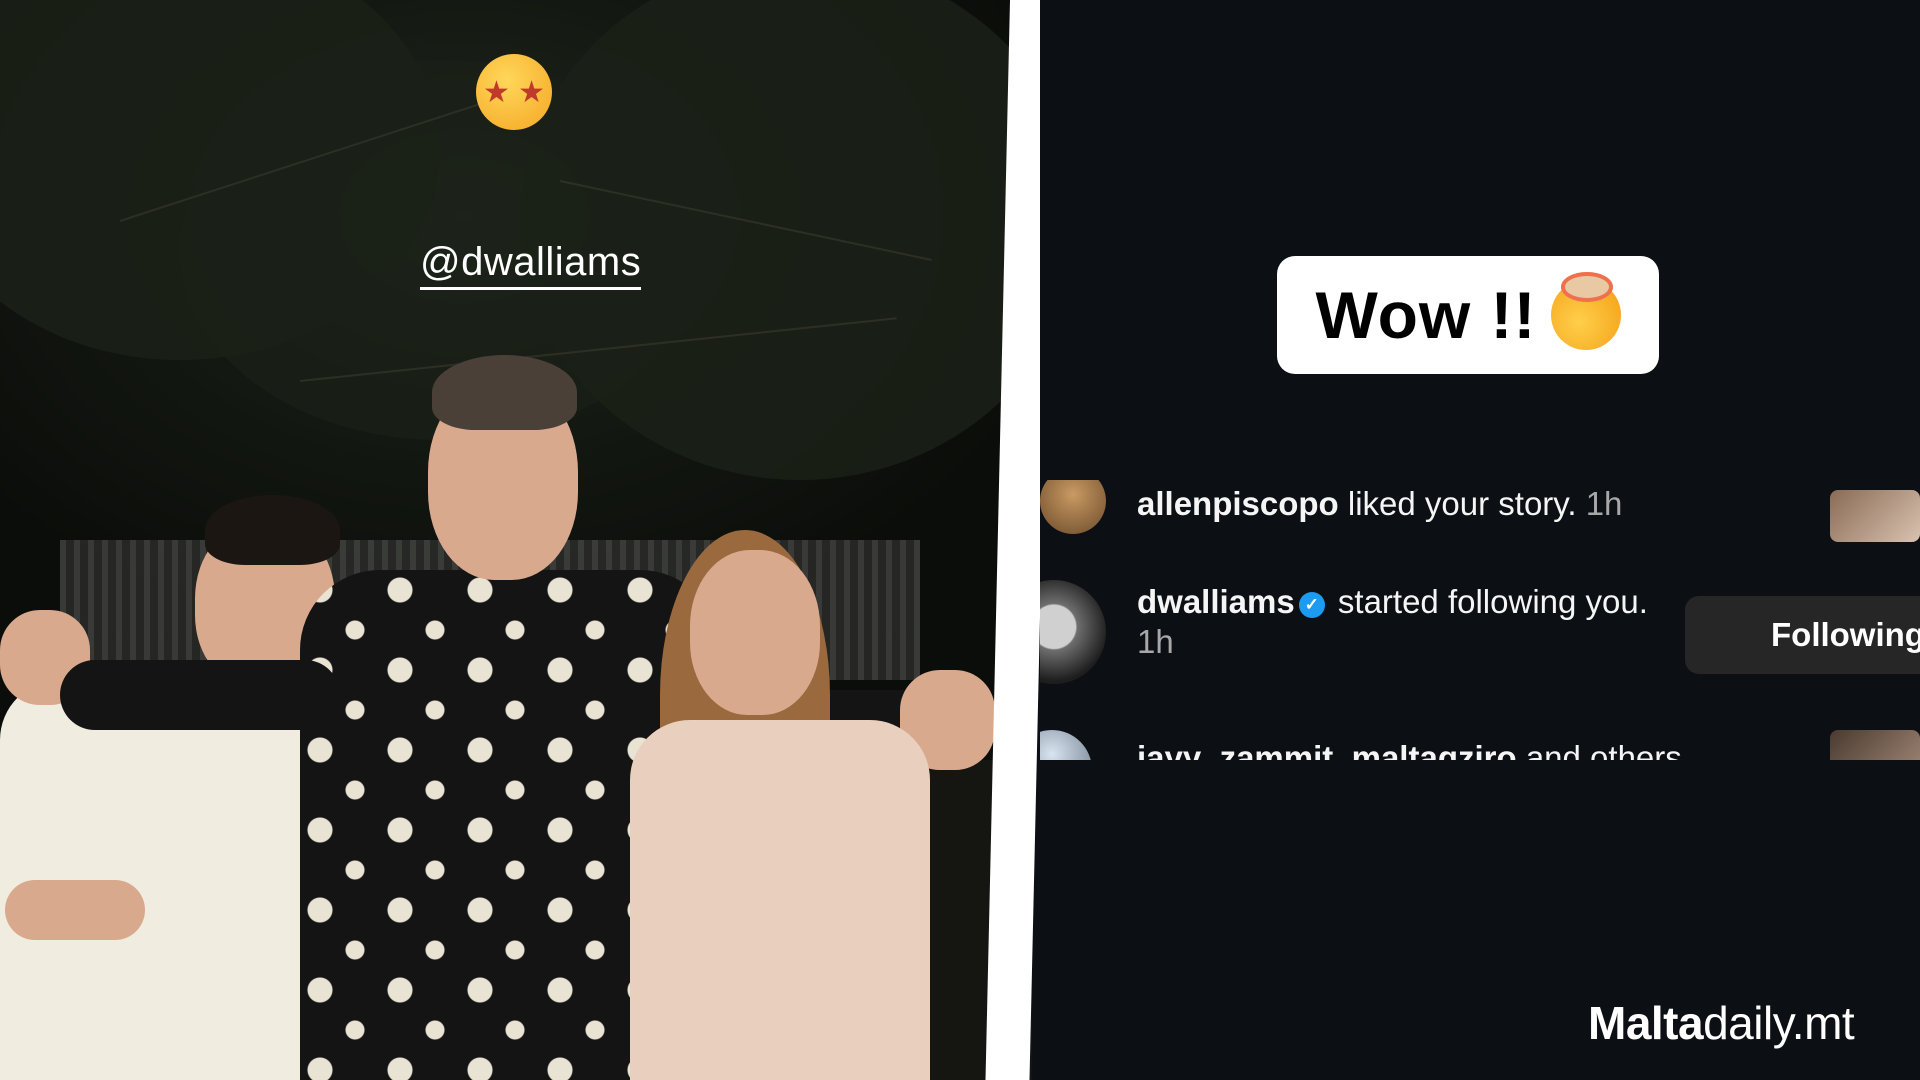  I want to click on notification-message: liked your story., so click(1457, 503).